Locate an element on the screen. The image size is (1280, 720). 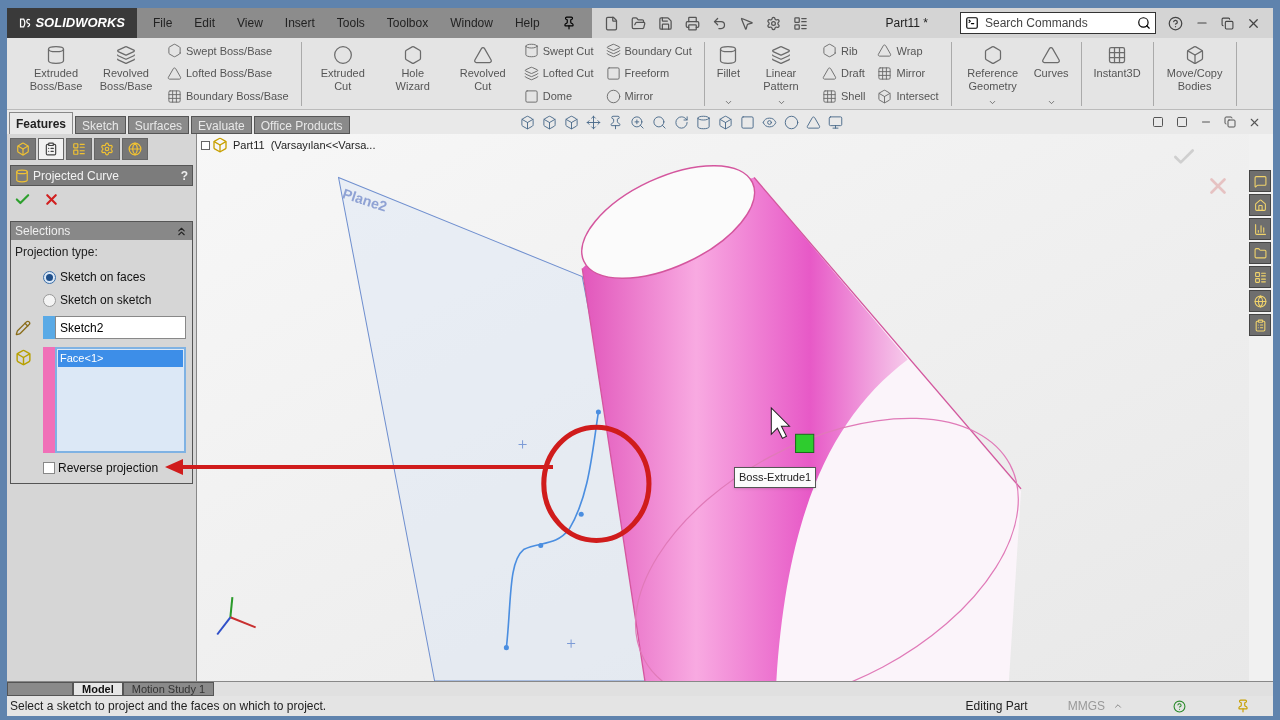
pointer-icon is located at coordinates (746, 23).